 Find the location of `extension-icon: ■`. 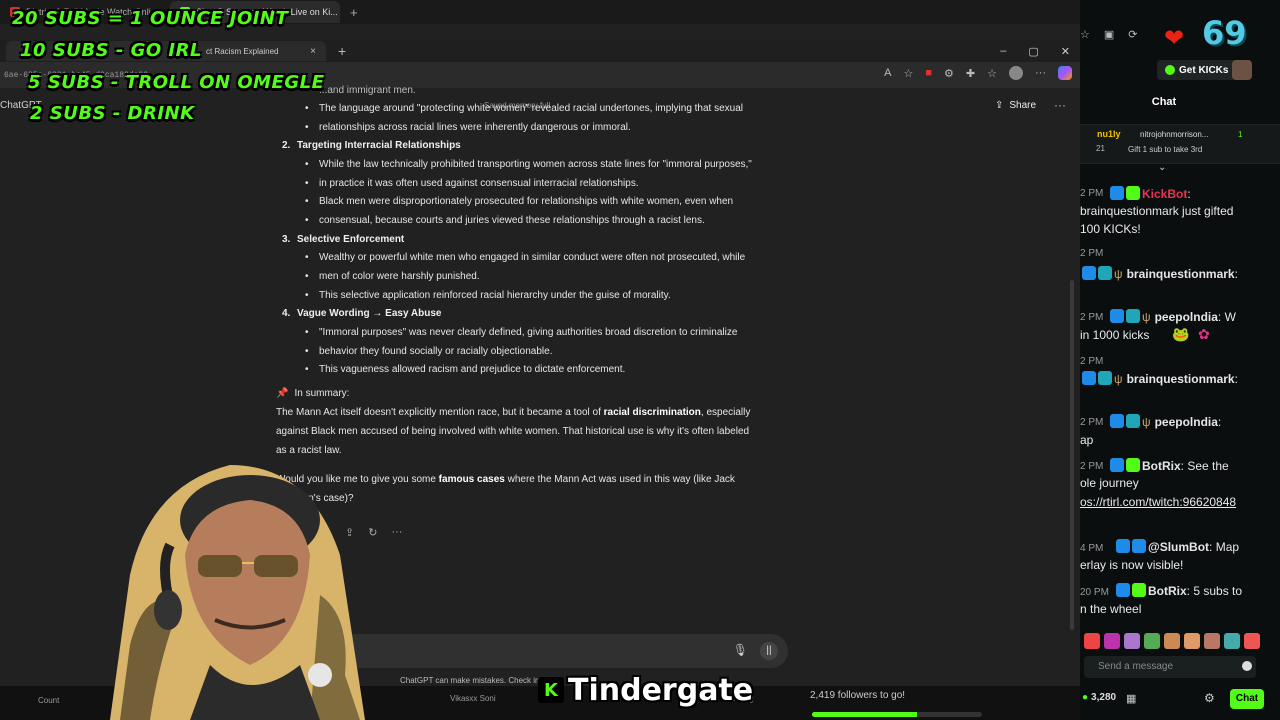

extension-icon: ■ is located at coordinates (928, 73).